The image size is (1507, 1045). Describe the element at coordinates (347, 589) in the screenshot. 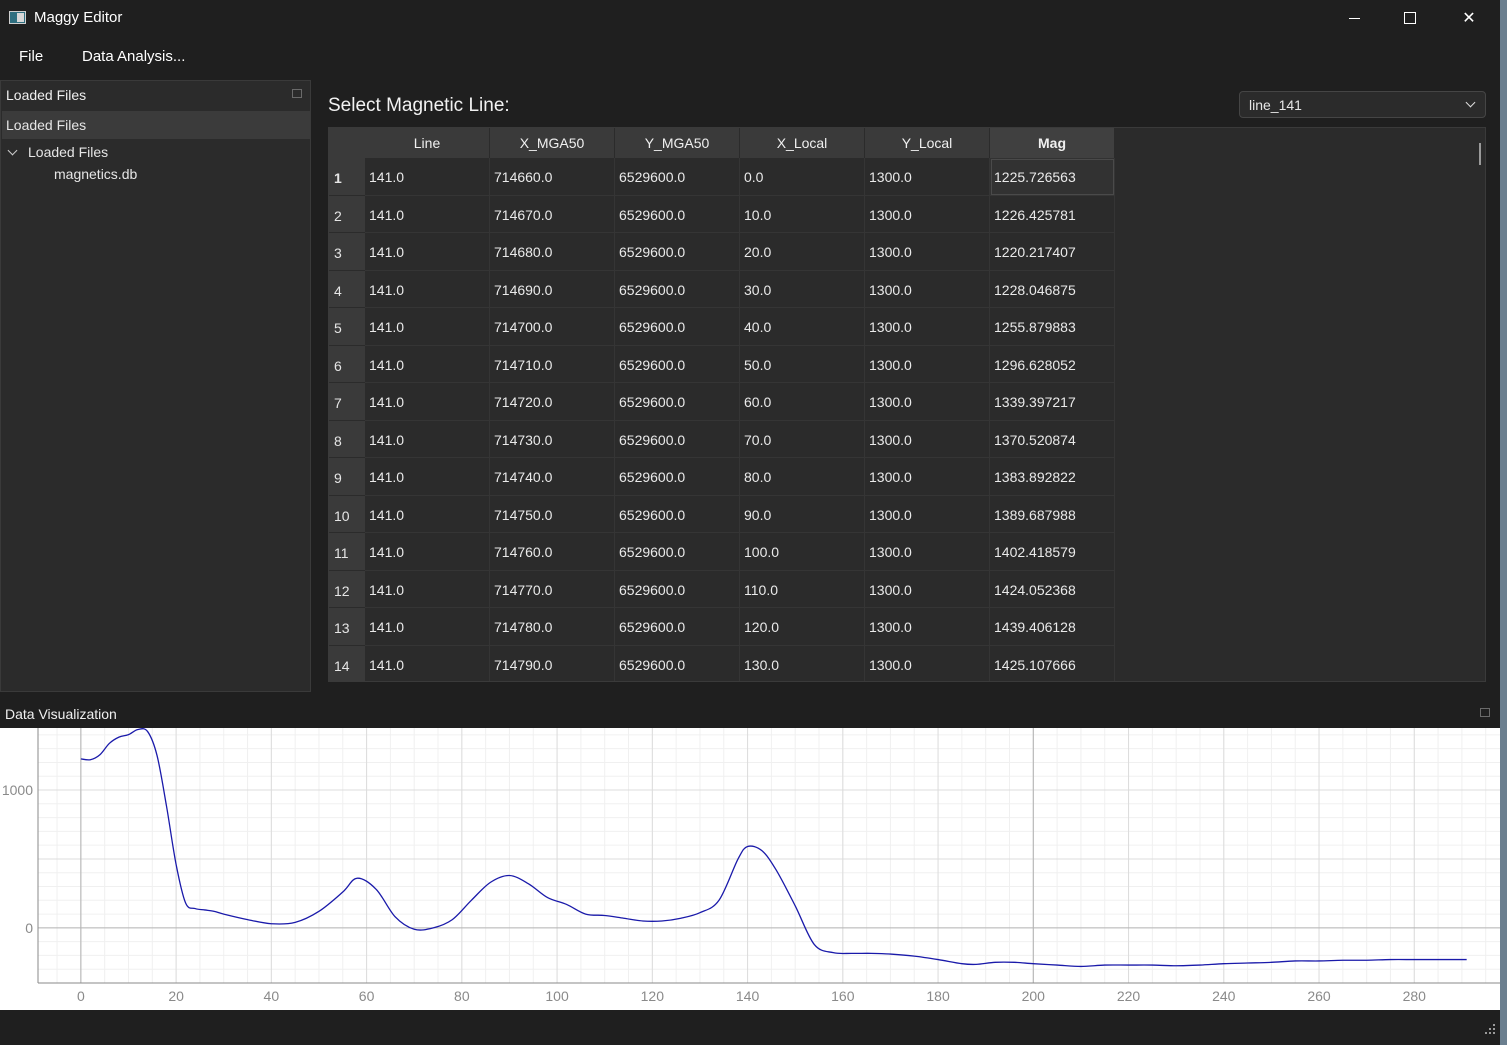

I see `row-header: 12` at that location.